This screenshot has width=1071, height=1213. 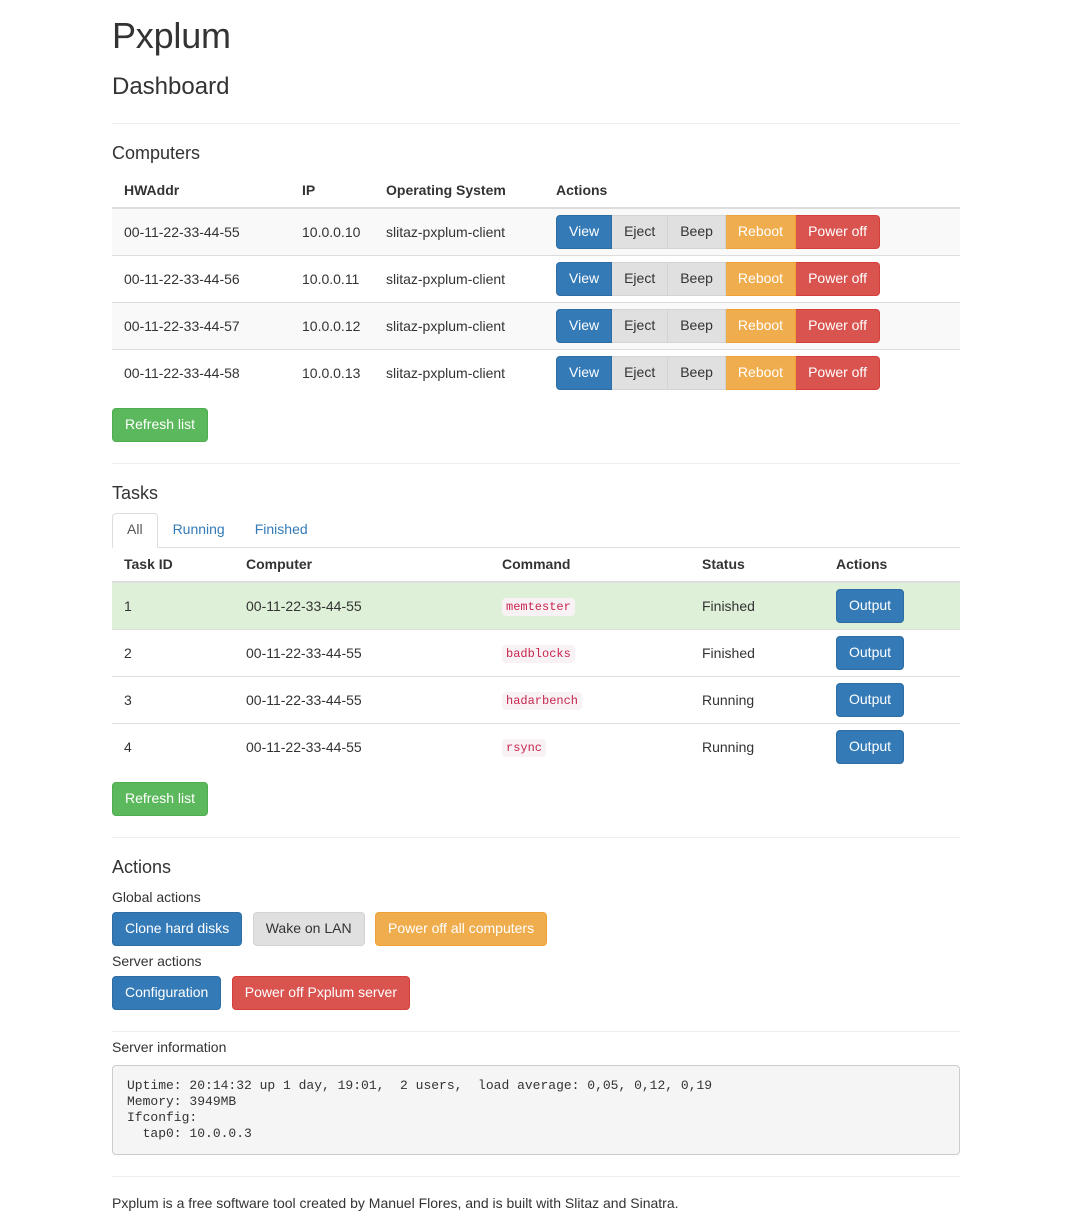 I want to click on server-information-heading: Server information, so click(x=169, y=1046).